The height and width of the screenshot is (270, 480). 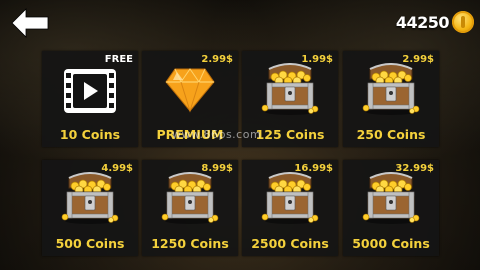 What do you see at coordinates (290, 243) in the screenshot?
I see `item-label: 2500 Coins` at bounding box center [290, 243].